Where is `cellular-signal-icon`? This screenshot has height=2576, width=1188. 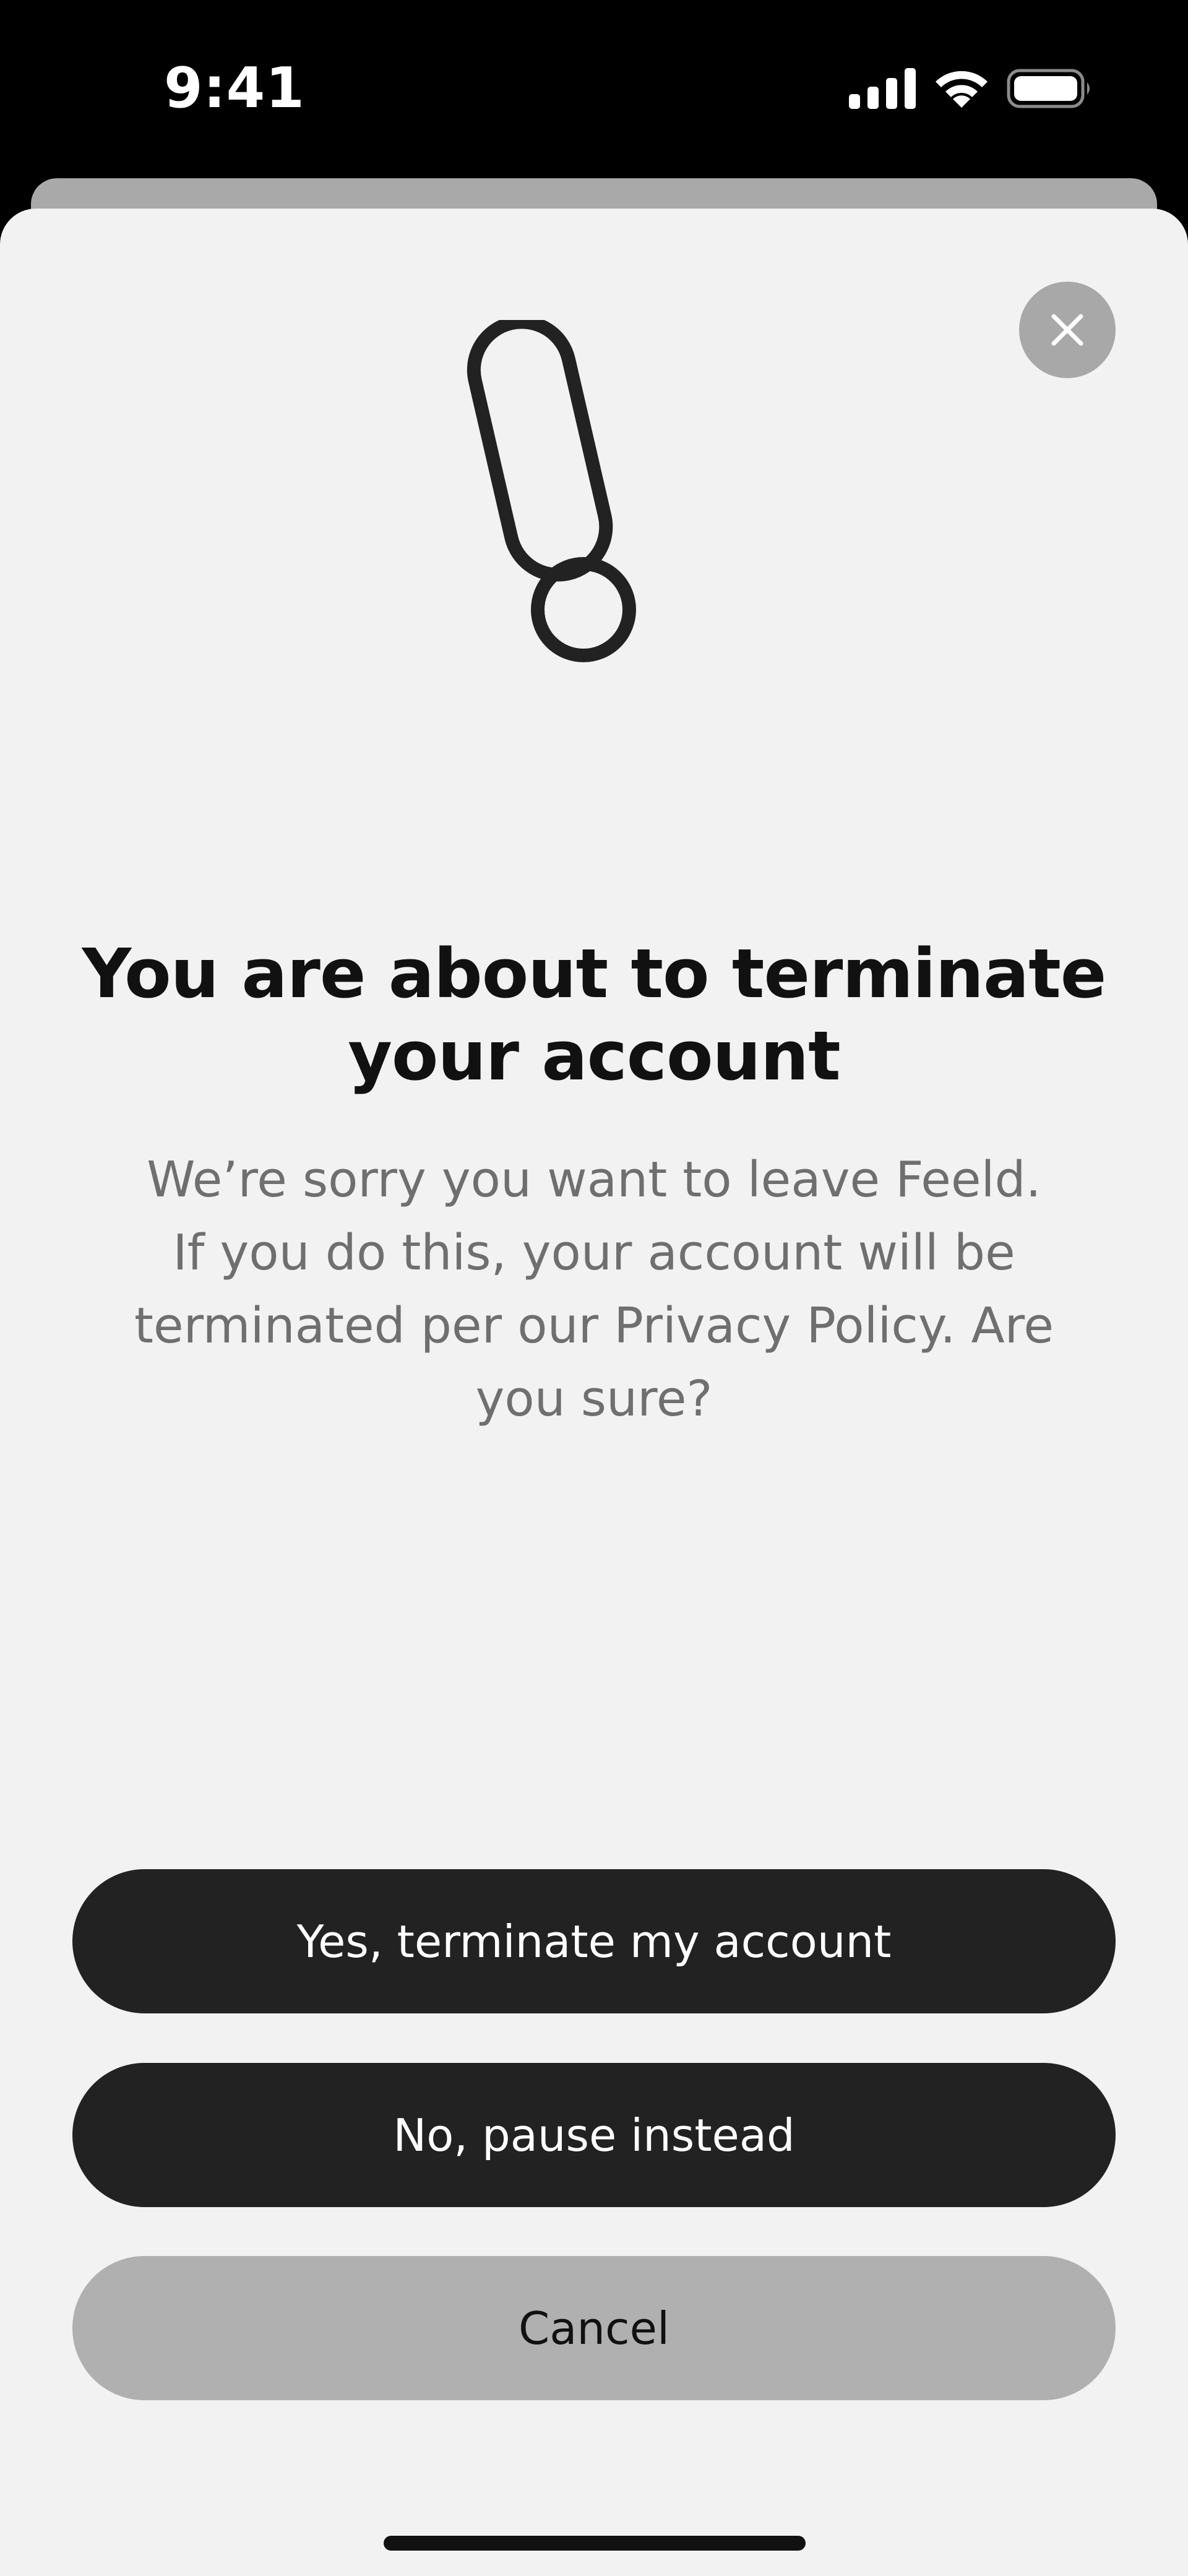 cellular-signal-icon is located at coordinates (883, 88).